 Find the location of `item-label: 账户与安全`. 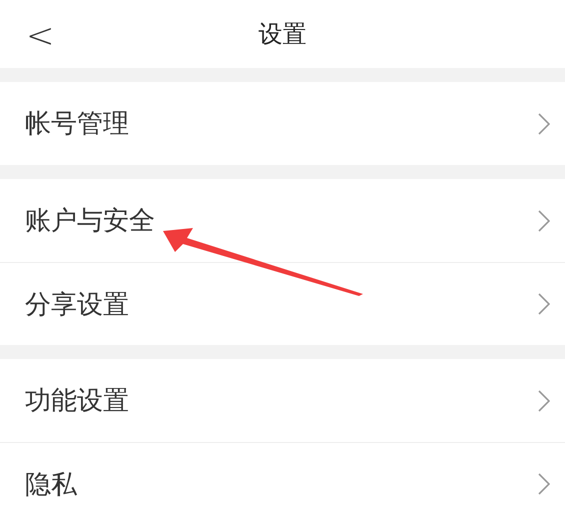

item-label: 账户与安全 is located at coordinates (90, 221).